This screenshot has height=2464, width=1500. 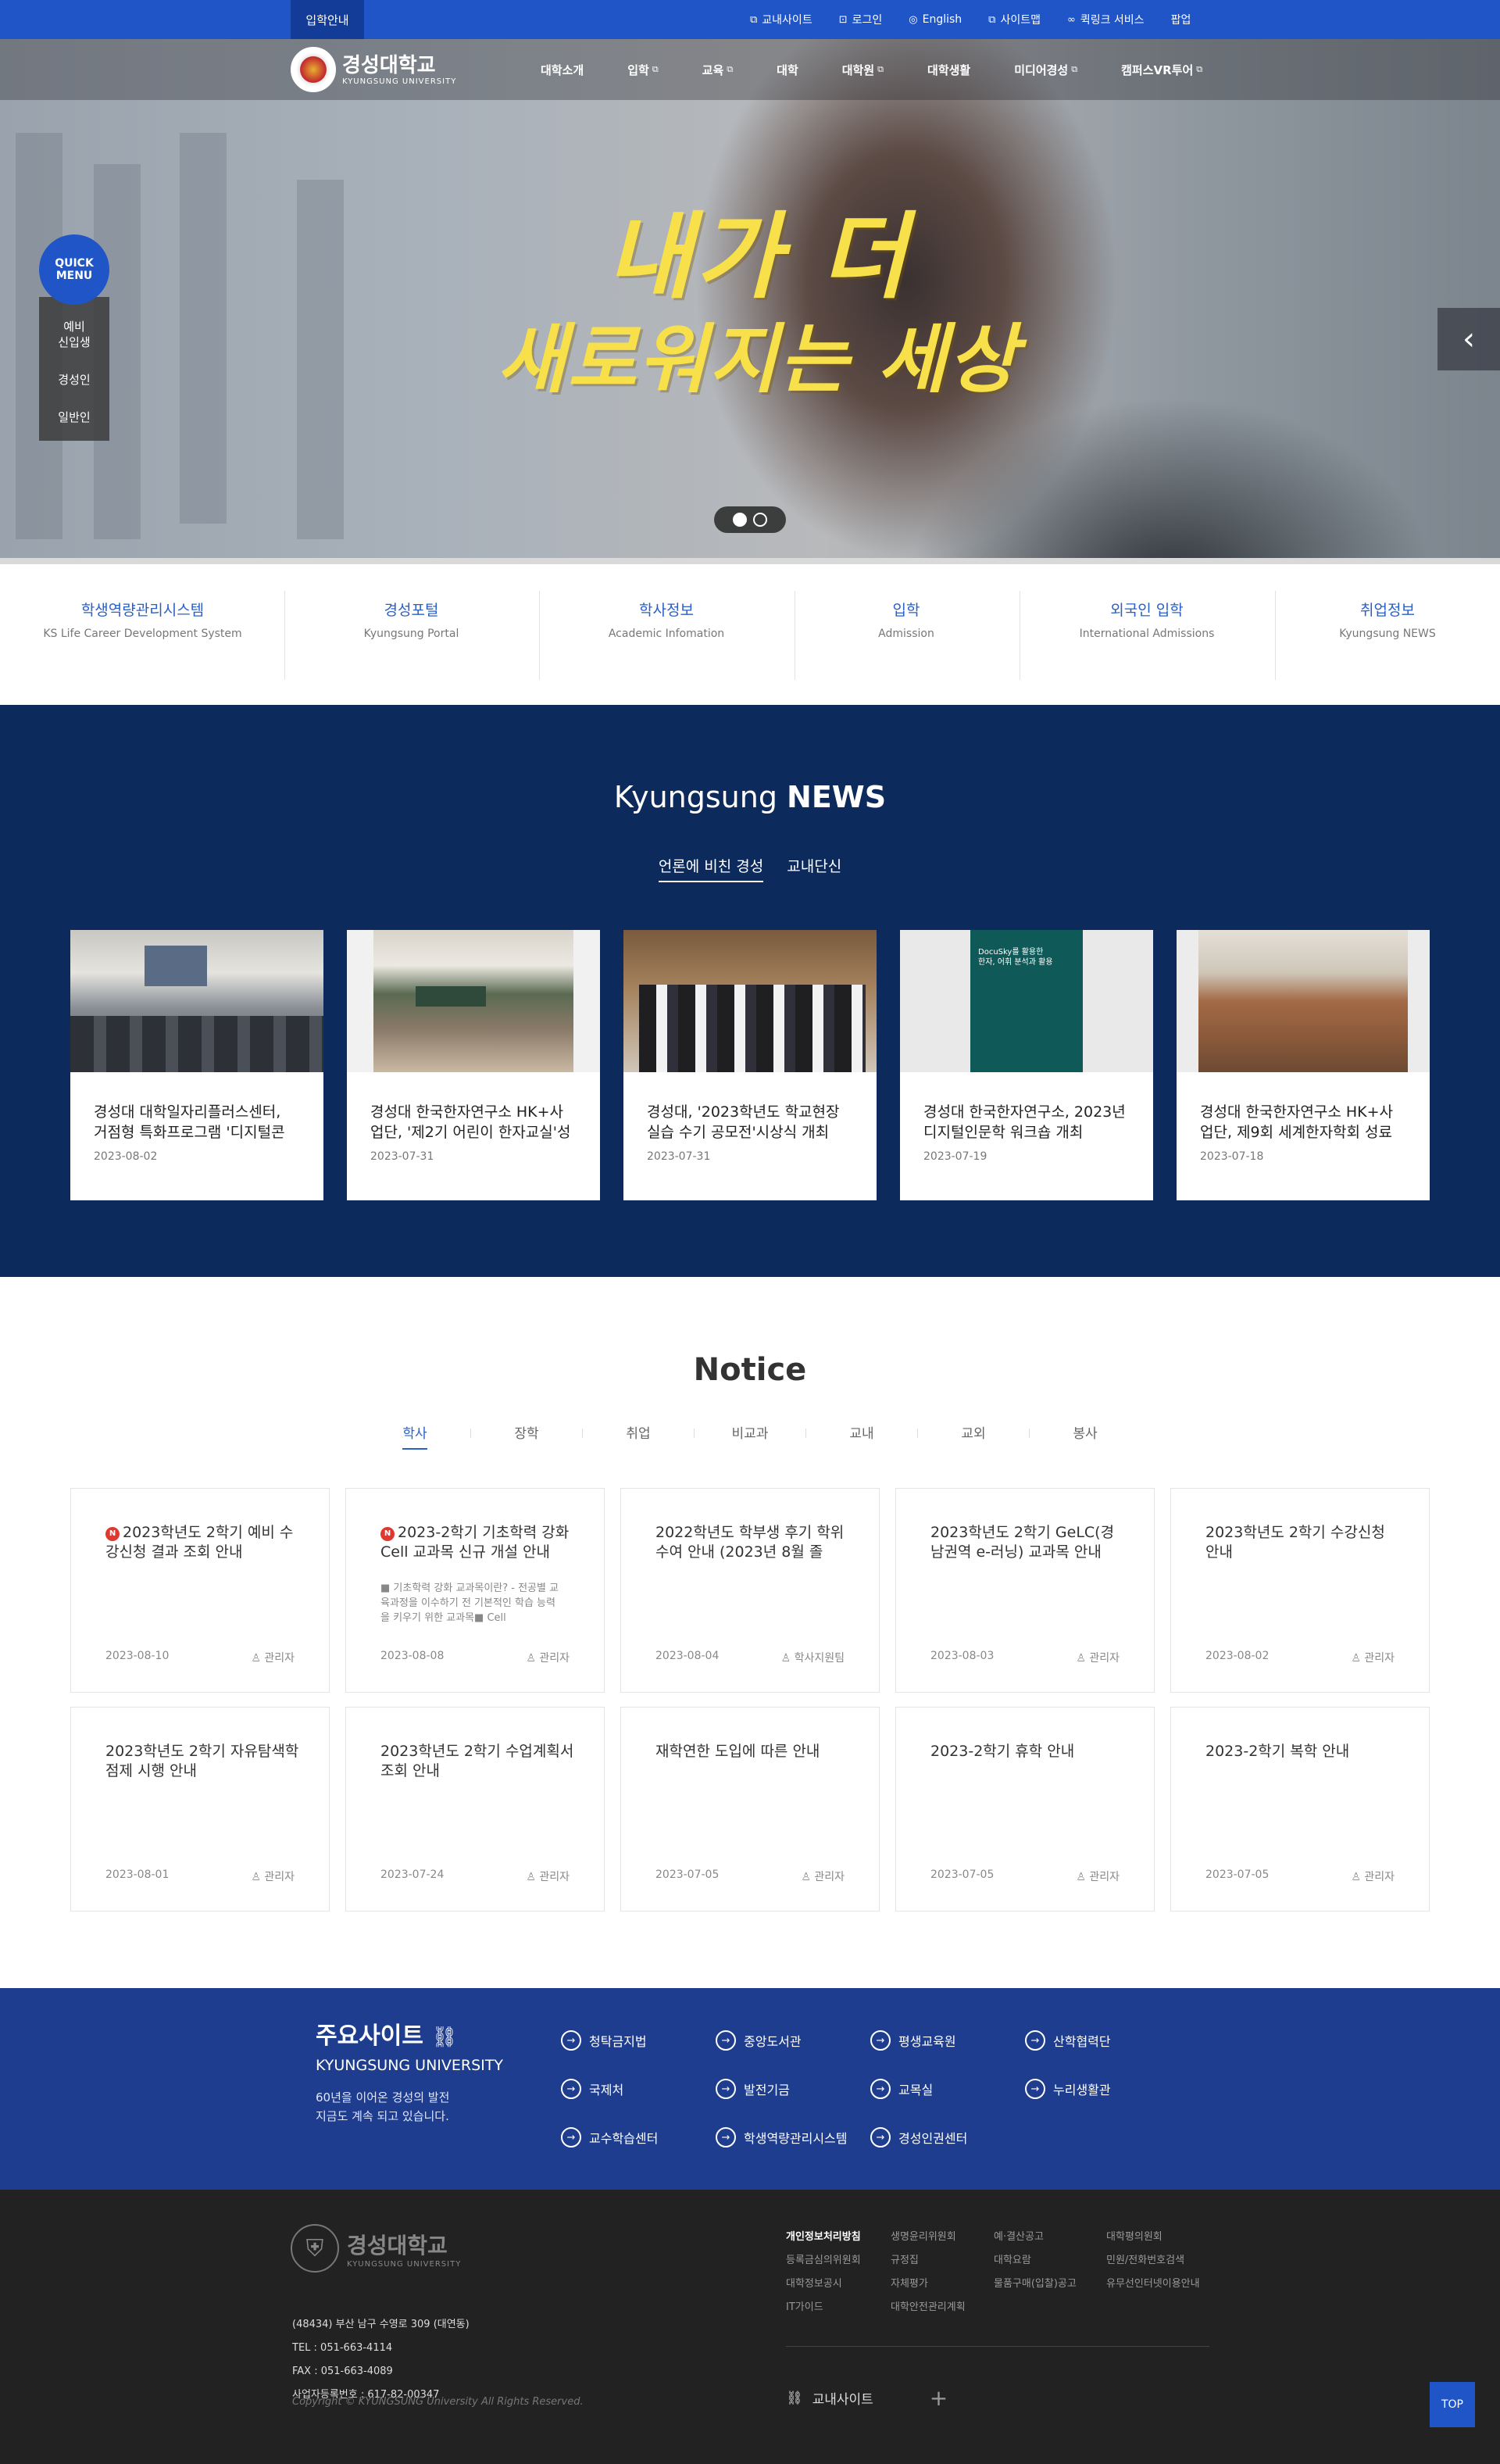 I want to click on background-building, so click(x=320, y=359).